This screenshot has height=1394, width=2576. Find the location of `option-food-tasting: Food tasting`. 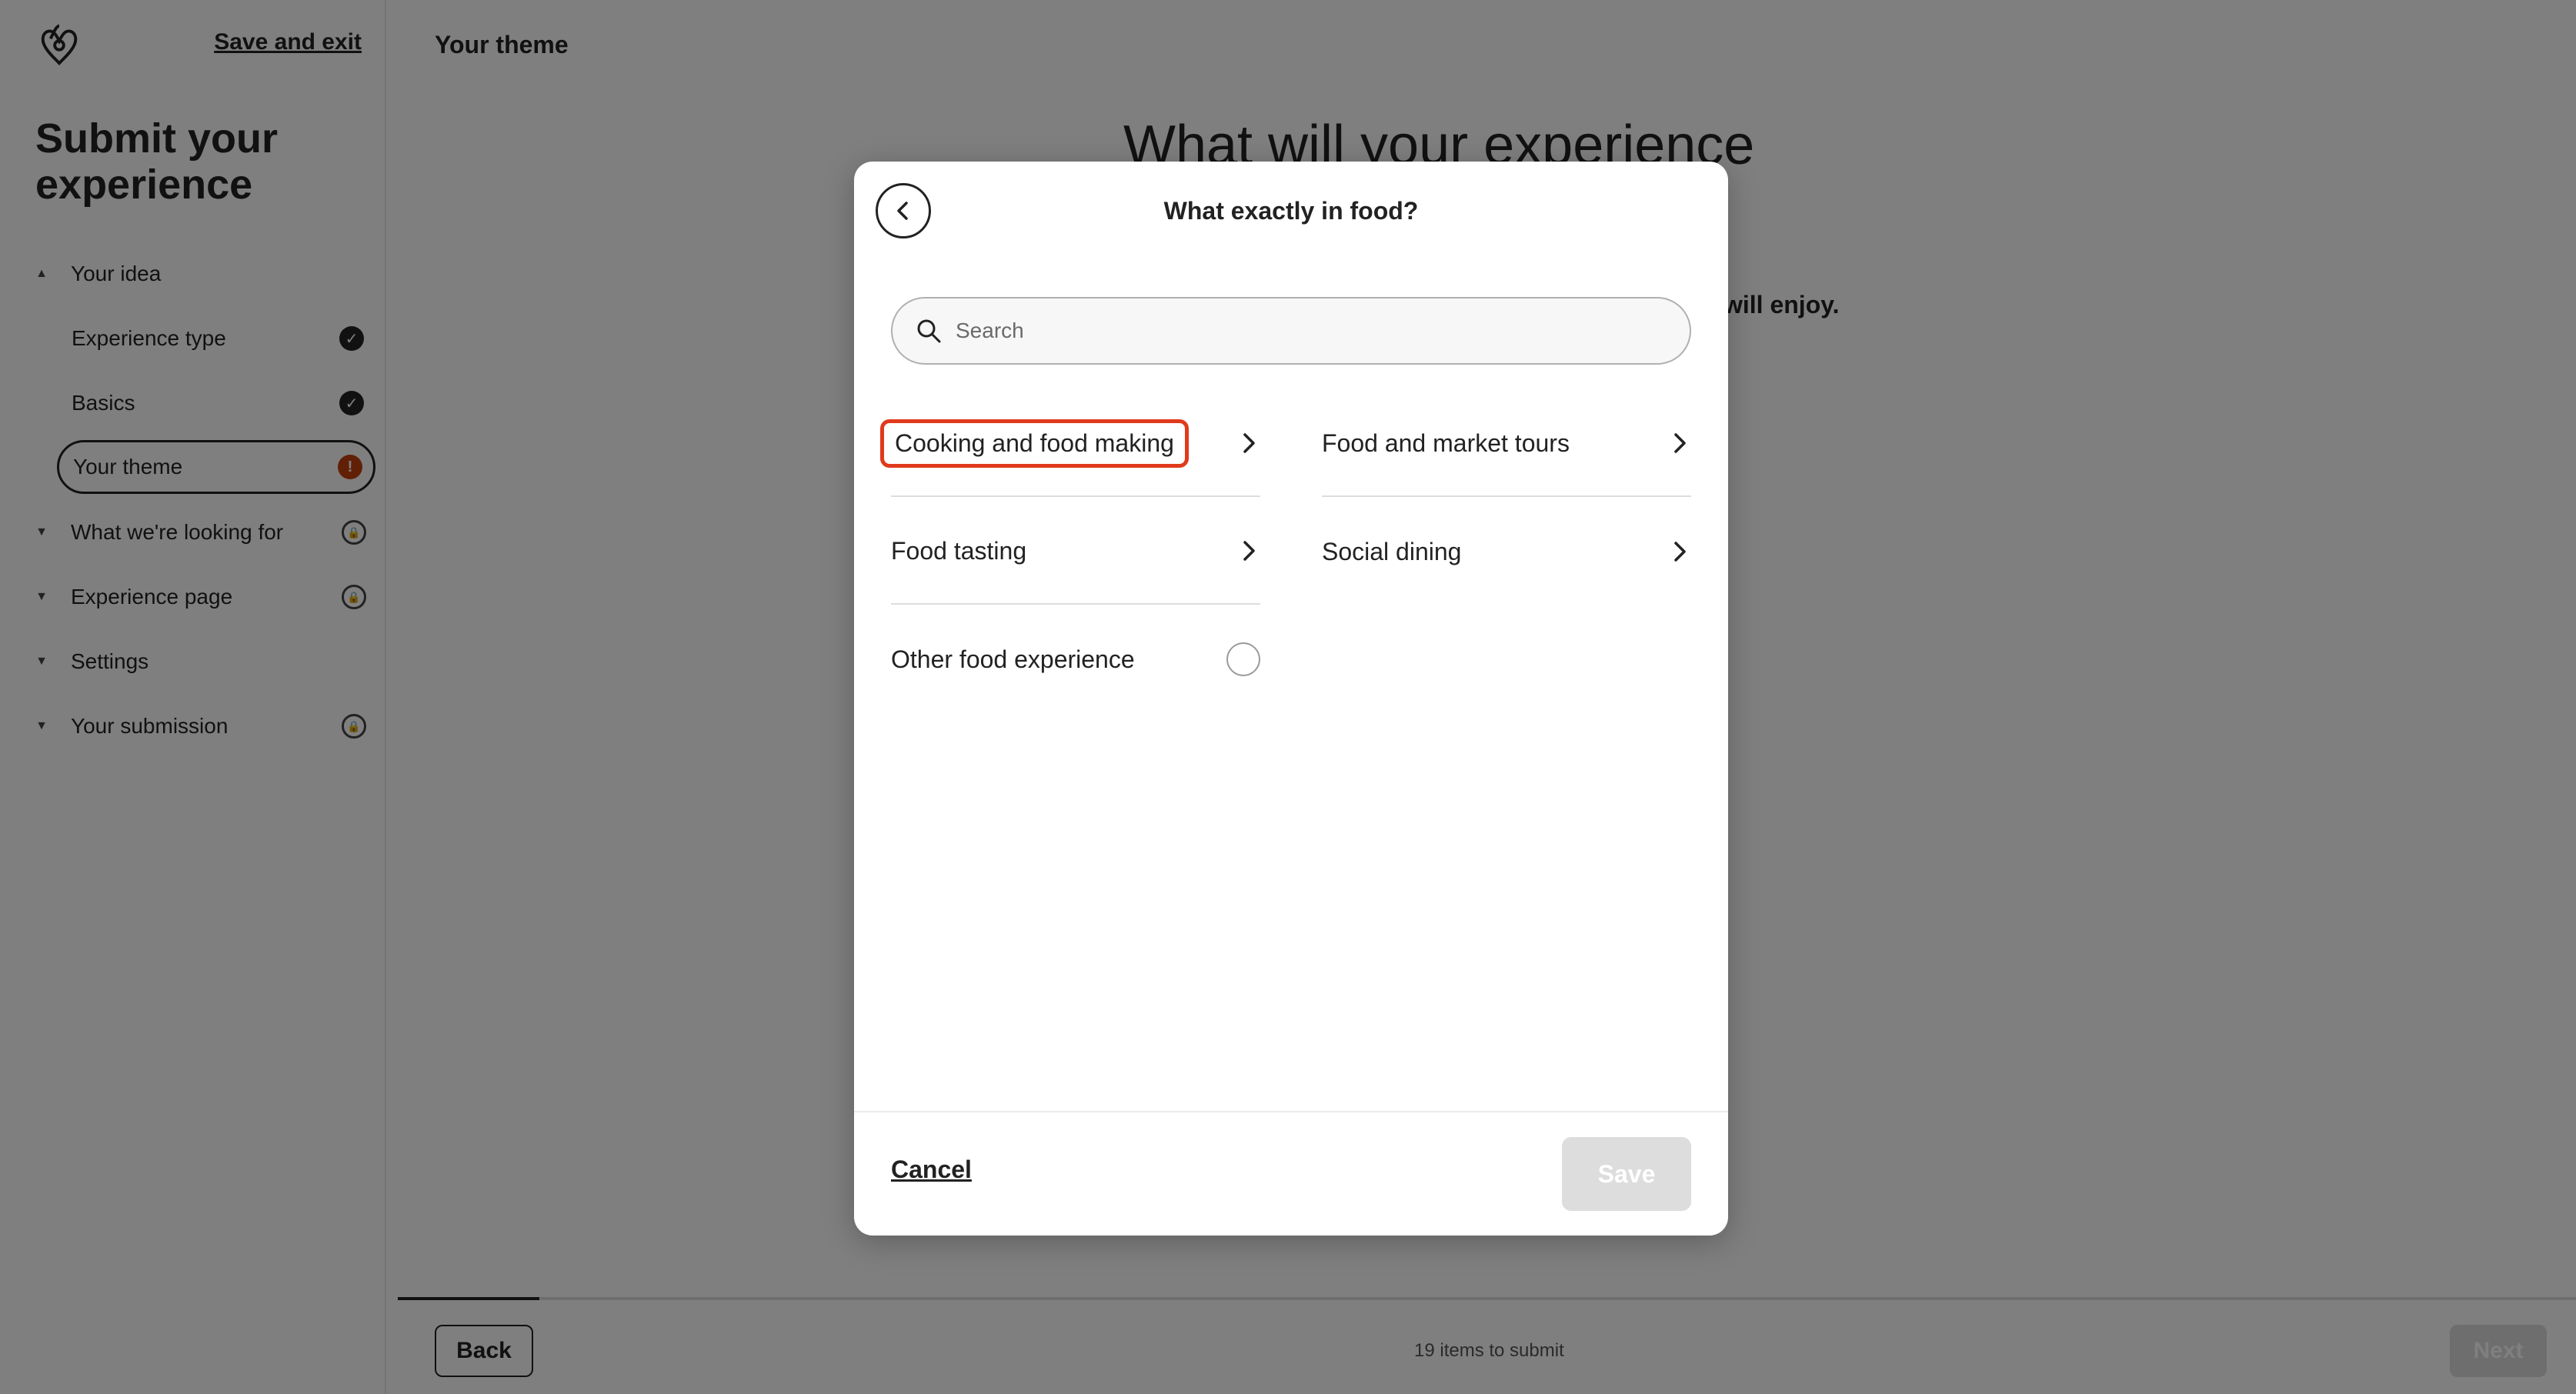

option-food-tasting: Food tasting is located at coordinates (1075, 552).